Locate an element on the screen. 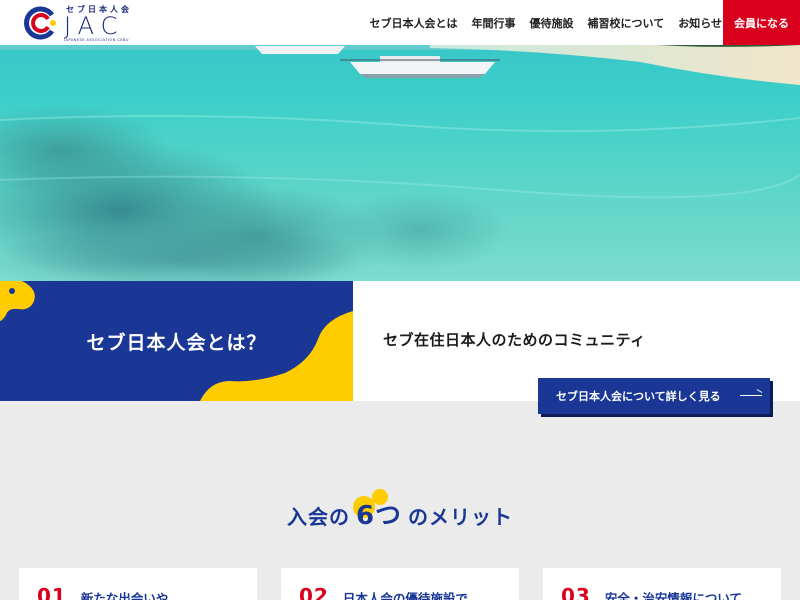  logo-english-name: JAPANESE ASSOCIATION CEBU is located at coordinates (96, 40).